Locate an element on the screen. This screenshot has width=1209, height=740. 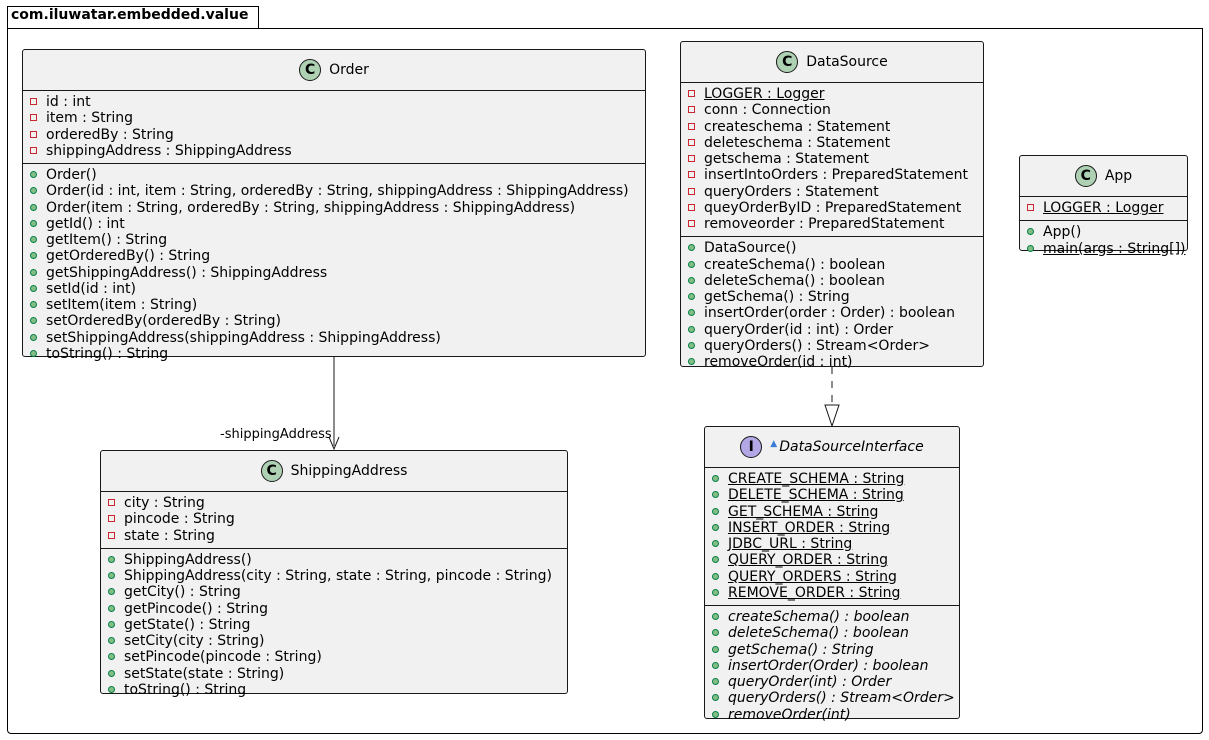
method-text: Order() is located at coordinates (71, 175).